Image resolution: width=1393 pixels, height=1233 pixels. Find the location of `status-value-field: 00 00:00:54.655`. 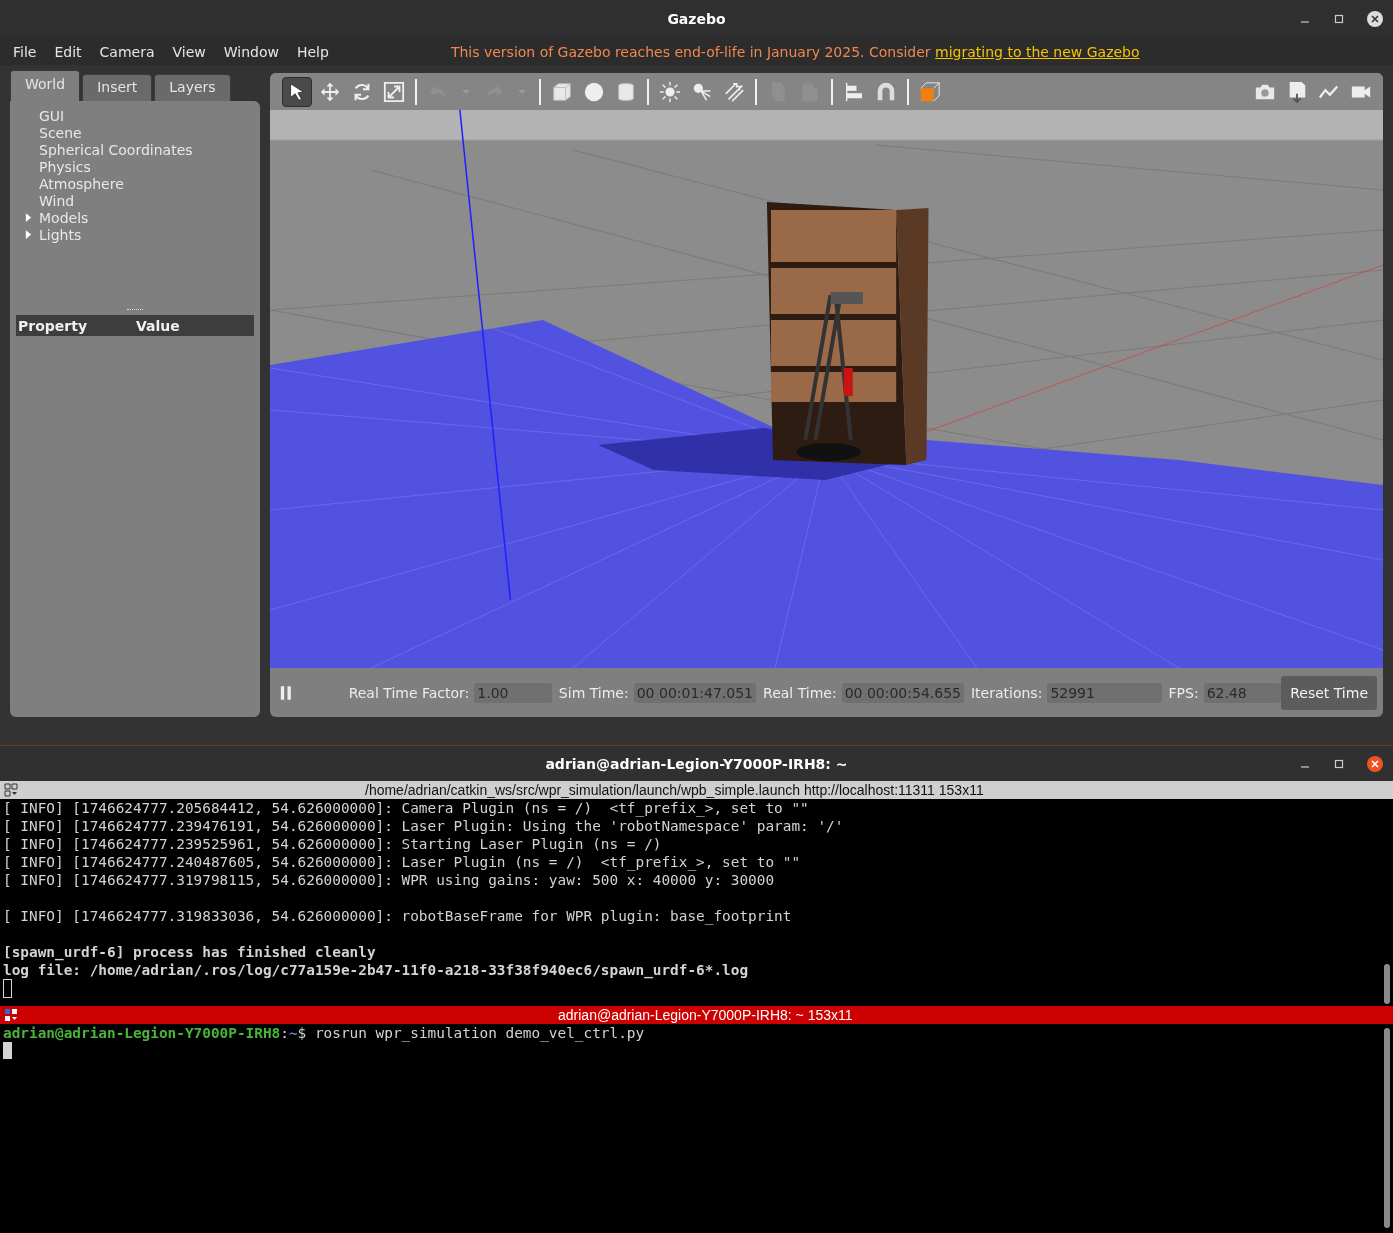

status-value-field: 00 00:00:54.655 is located at coordinates (902, 692).